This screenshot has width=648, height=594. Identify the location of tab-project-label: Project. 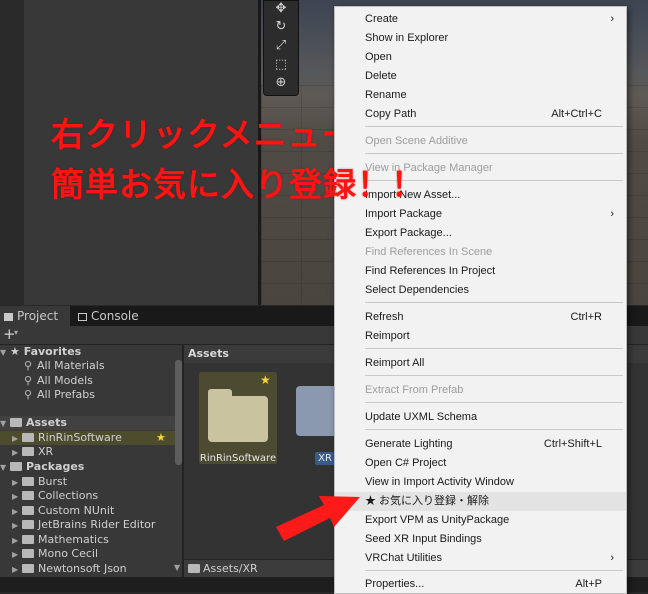
(38, 316).